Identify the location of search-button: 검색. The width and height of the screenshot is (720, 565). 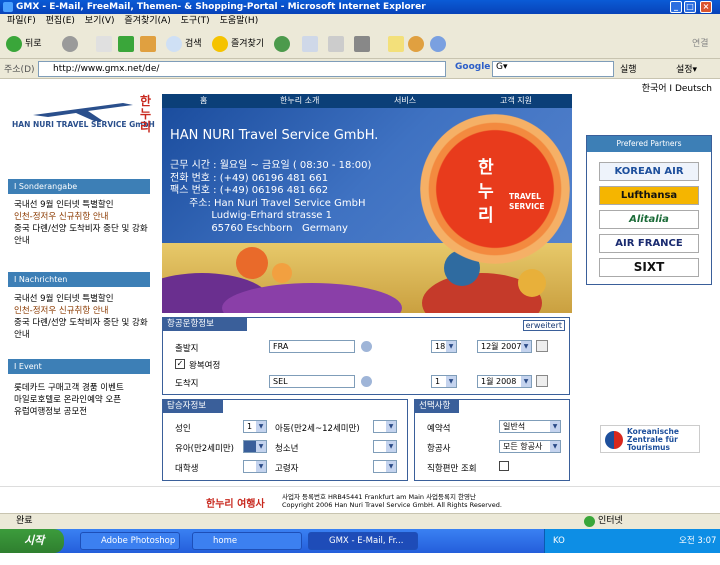
(193, 44).